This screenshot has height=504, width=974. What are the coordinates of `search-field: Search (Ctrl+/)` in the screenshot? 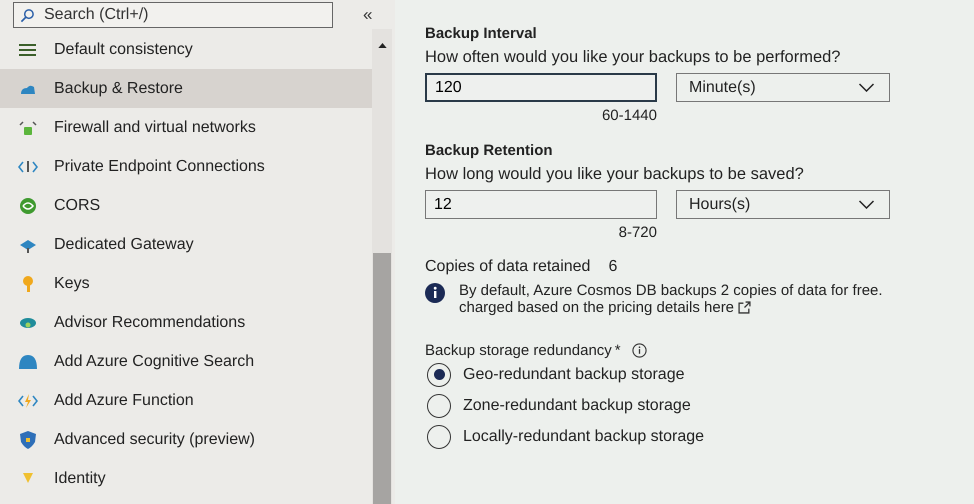 It's located at (173, 15).